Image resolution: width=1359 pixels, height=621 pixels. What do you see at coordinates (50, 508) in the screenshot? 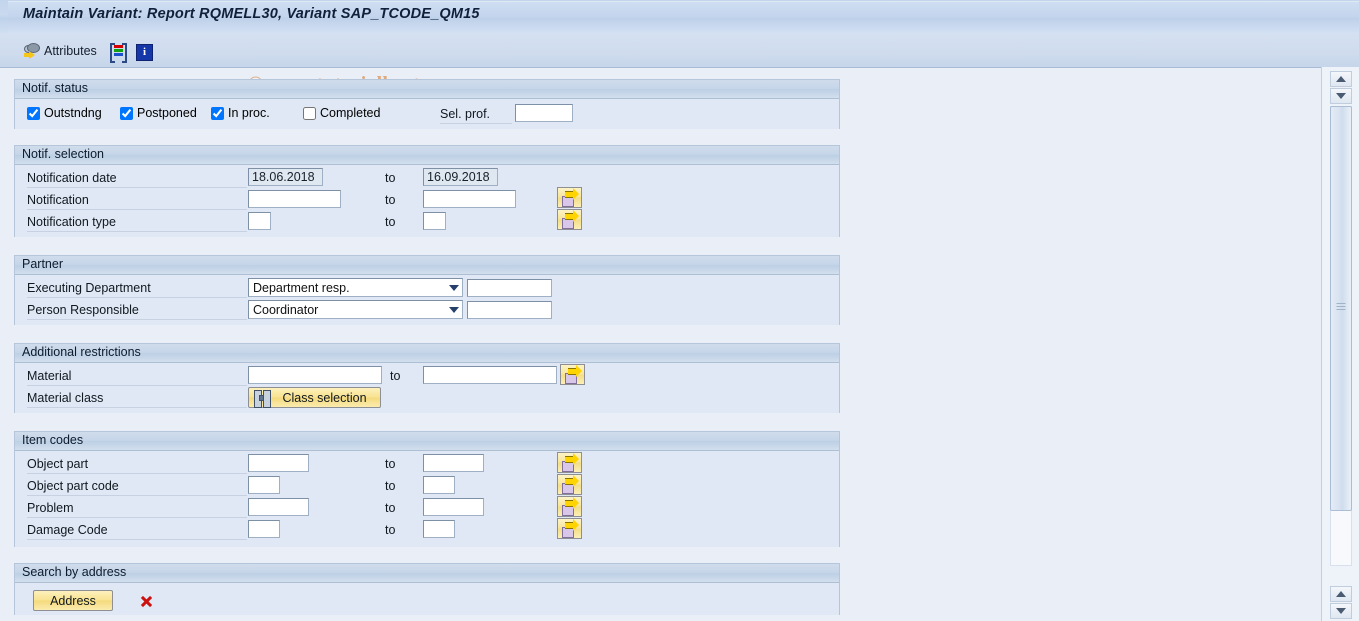
I see `problem-label: Problem` at bounding box center [50, 508].